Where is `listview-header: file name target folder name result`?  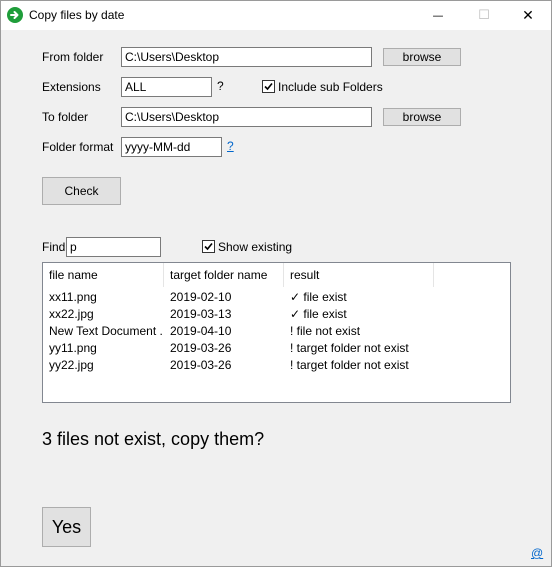 listview-header: file name target folder name result is located at coordinates (276, 275).